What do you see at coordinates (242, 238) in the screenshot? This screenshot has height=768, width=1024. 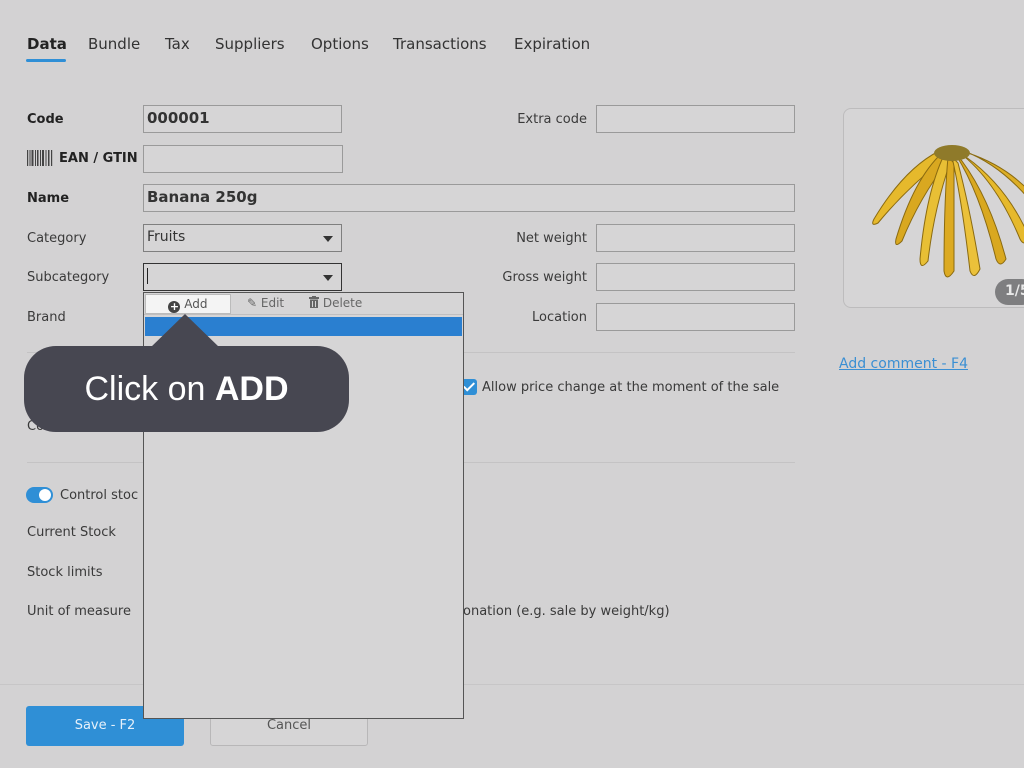 I see `category-select: Fruits` at bounding box center [242, 238].